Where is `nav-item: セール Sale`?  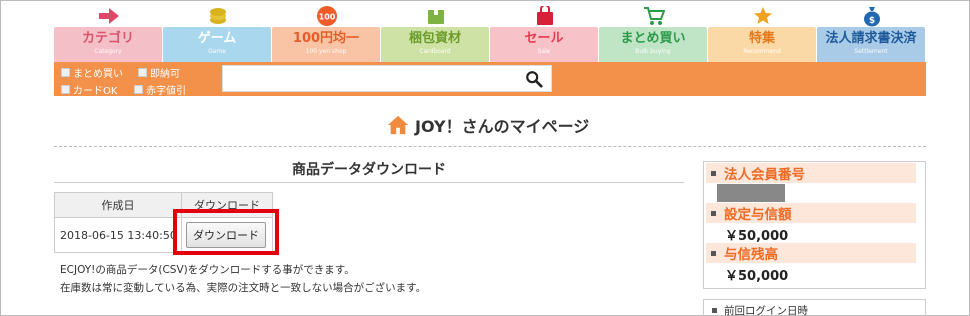 nav-item: セール Sale is located at coordinates (544, 34).